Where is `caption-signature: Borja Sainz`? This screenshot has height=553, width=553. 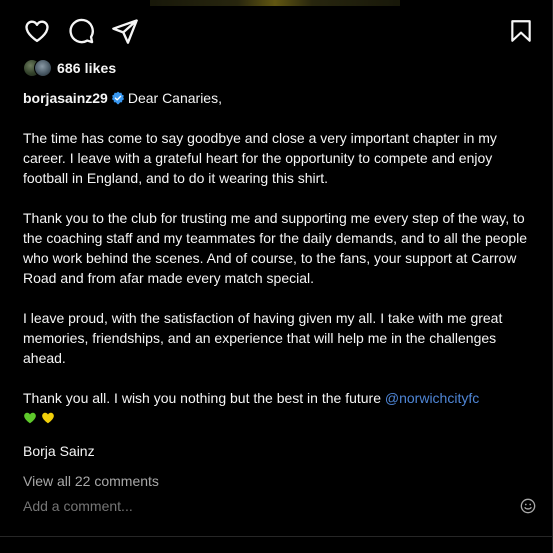
caption-signature: Borja Sainz is located at coordinates (59, 451).